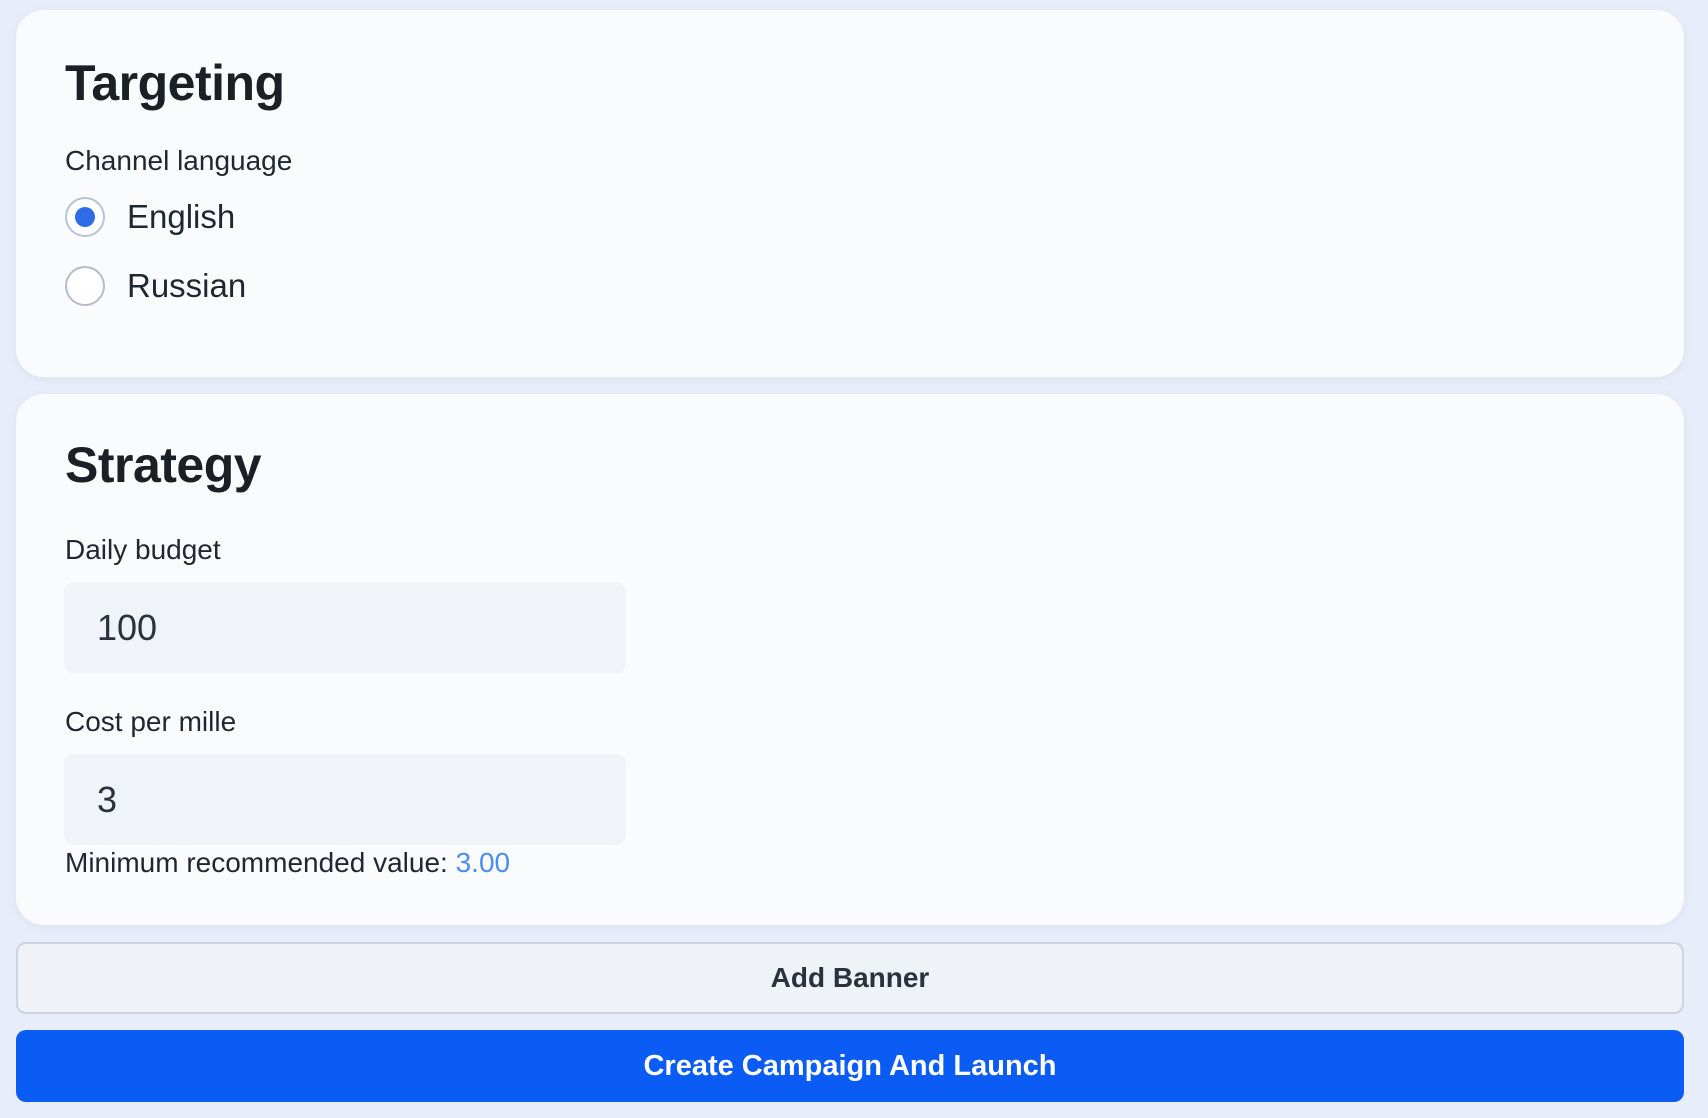  What do you see at coordinates (85, 217) in the screenshot?
I see `radio-english-icon` at bounding box center [85, 217].